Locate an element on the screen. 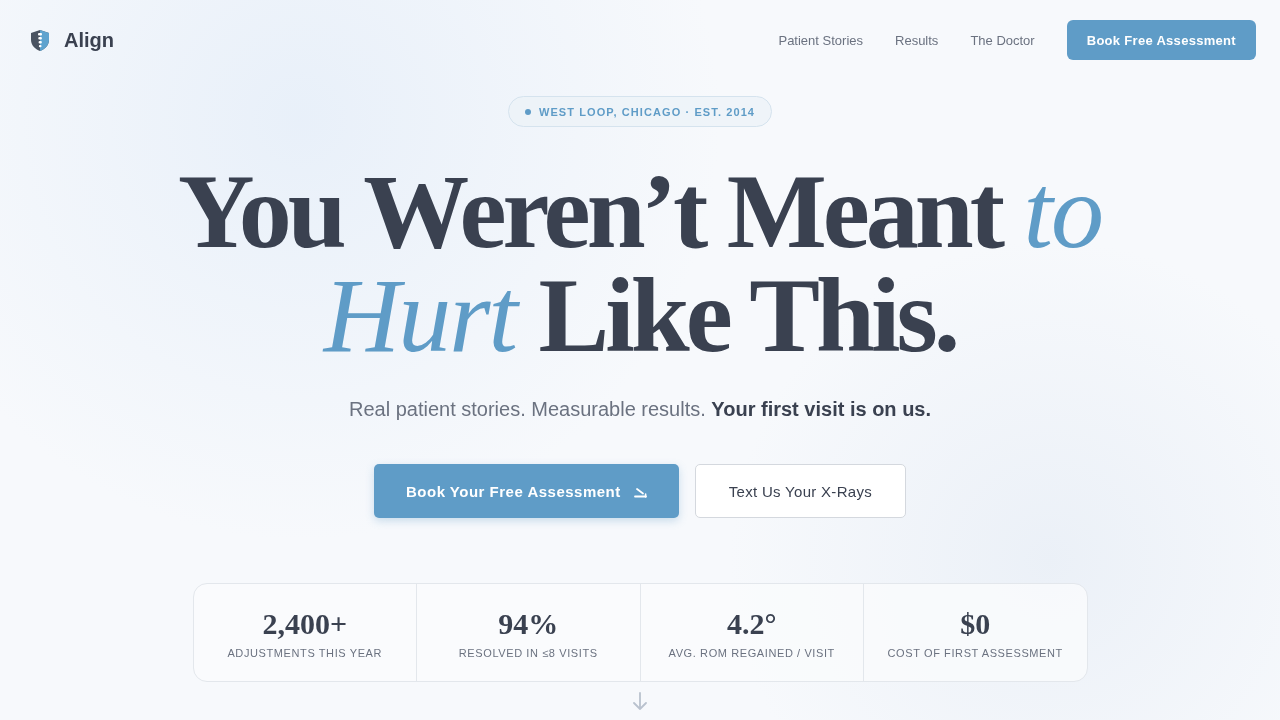 The width and height of the screenshot is (1280, 720). stat-value: $0 is located at coordinates (975, 623).